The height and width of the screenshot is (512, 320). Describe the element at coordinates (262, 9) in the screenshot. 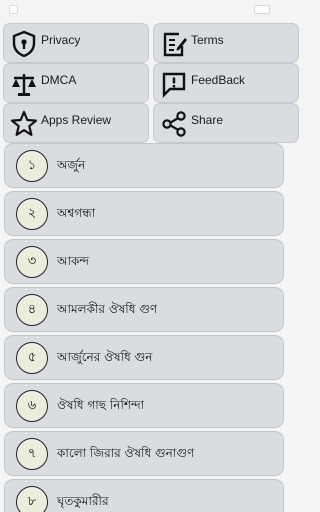

I see `battery-icon` at that location.